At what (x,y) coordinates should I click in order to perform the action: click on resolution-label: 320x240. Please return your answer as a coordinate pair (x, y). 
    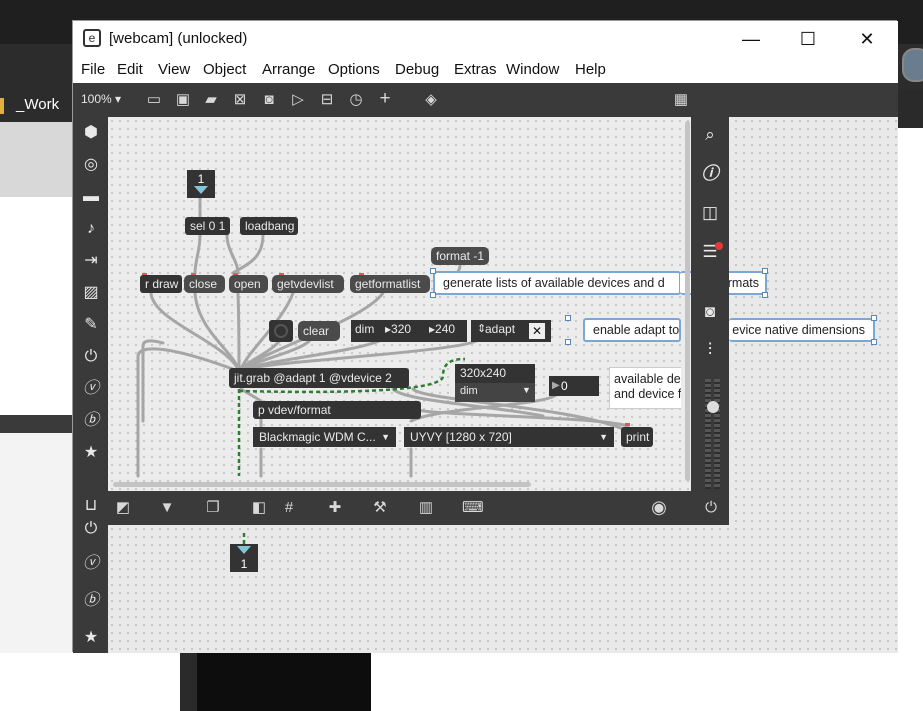
    Looking at the image, I should click on (483, 373).